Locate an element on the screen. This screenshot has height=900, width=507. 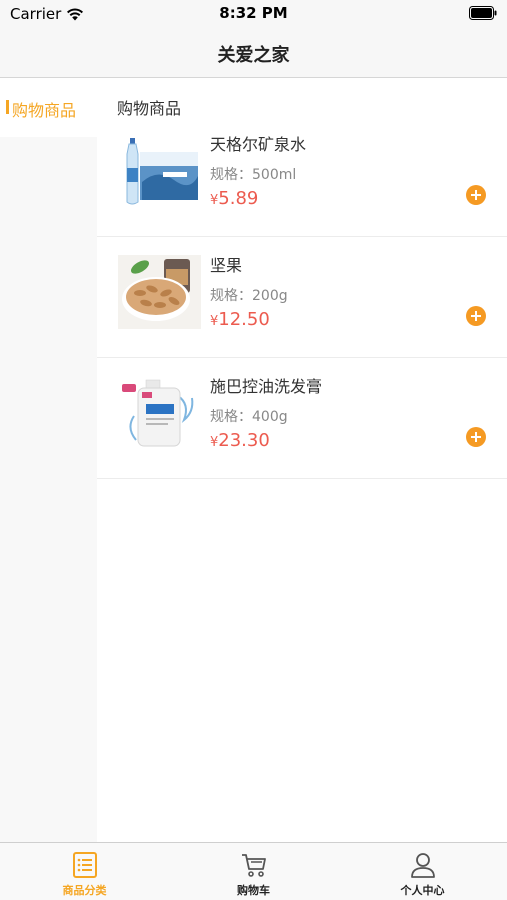
product-price: ¥12.50 is located at coordinates (240, 319).